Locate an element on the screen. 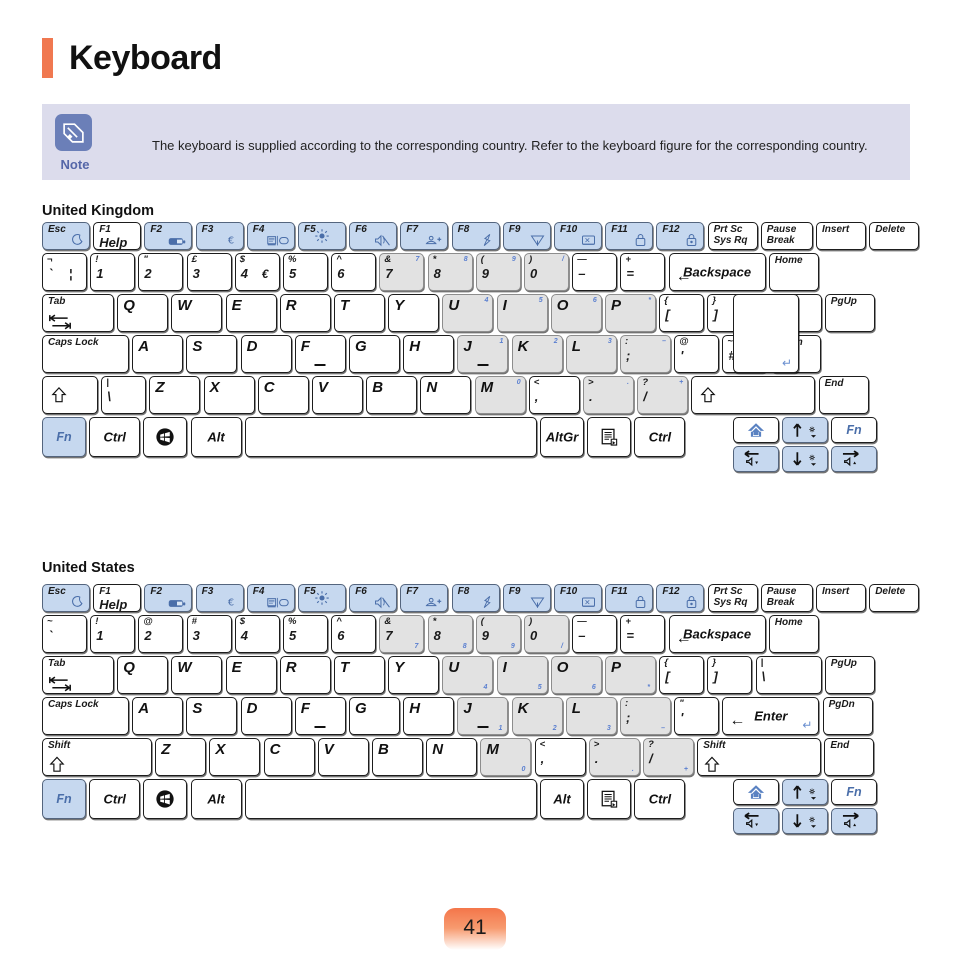 This screenshot has height=954, width=954. key-digit-3: #3 is located at coordinates (209, 634).